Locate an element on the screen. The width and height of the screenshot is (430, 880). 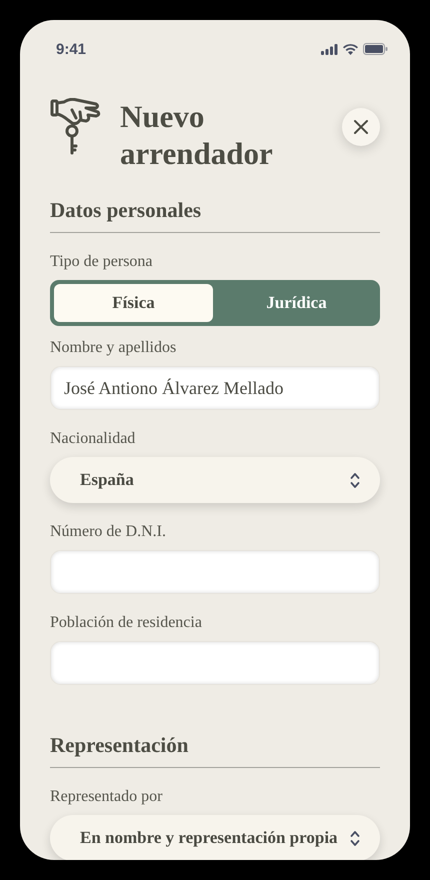
close-button is located at coordinates (361, 127).